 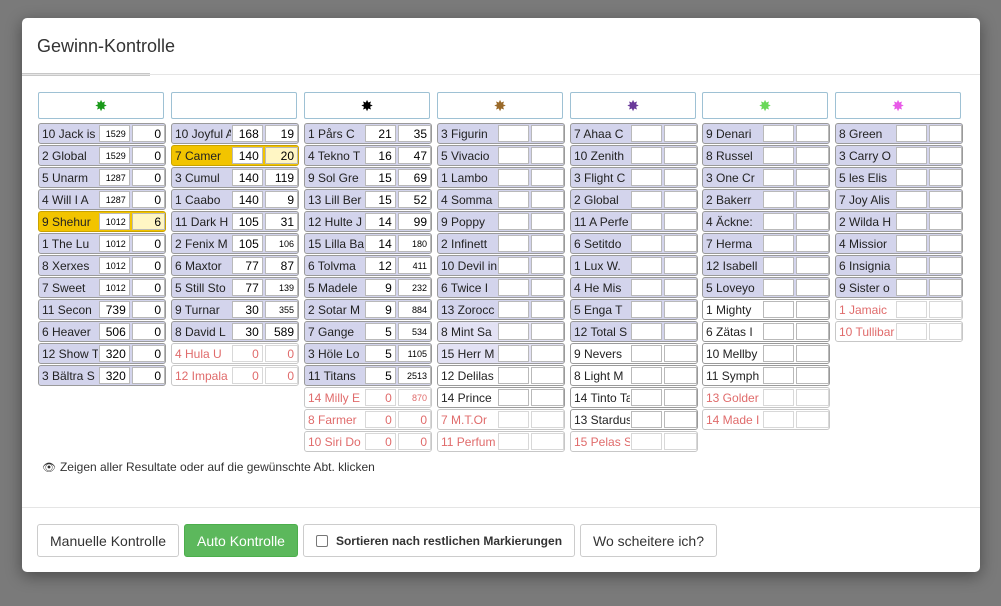 I want to click on horse-row: 4 Will I A 1287 0, so click(x=102, y=199).